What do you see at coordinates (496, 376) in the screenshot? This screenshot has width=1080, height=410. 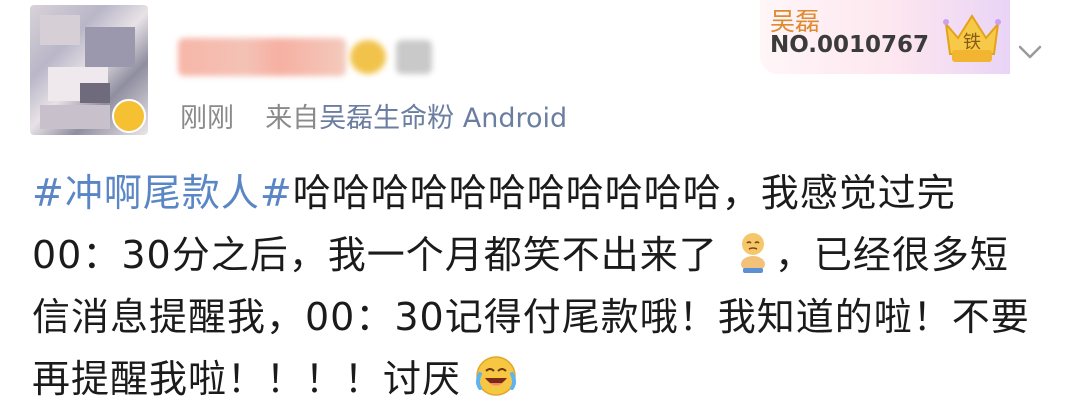 I see `laugh-cry-emoji-icon` at bounding box center [496, 376].